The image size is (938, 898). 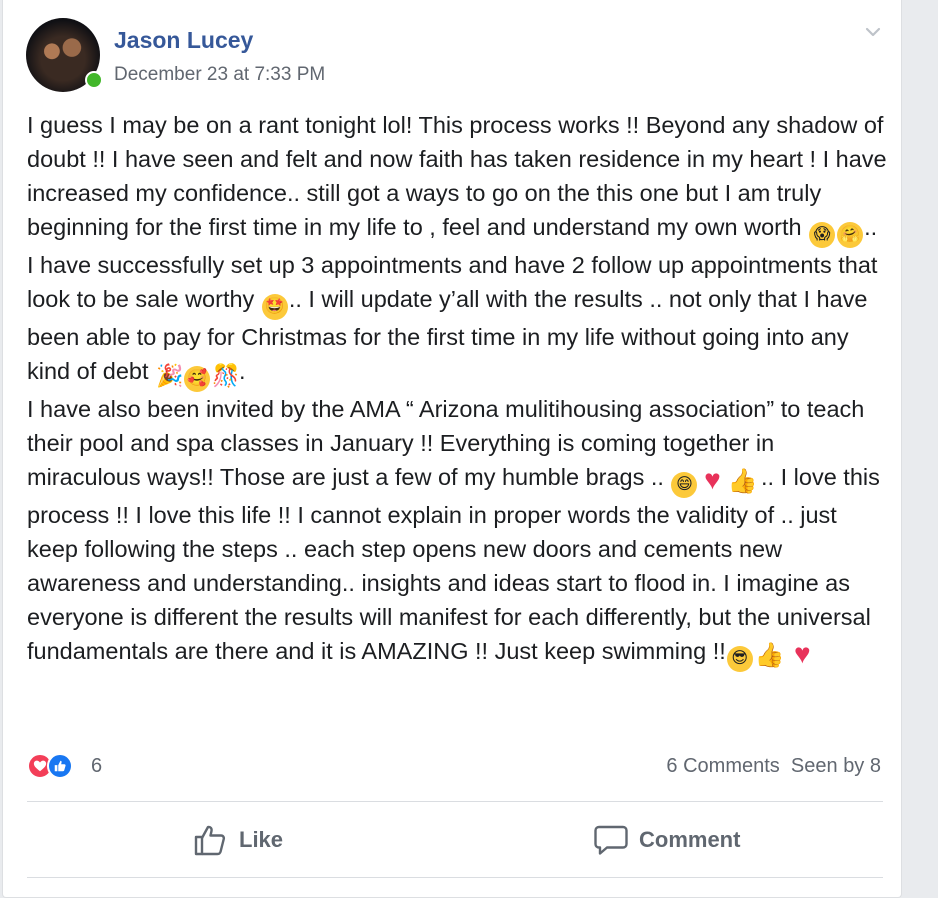 What do you see at coordinates (94, 80) in the screenshot?
I see `online-status-indicator` at bounding box center [94, 80].